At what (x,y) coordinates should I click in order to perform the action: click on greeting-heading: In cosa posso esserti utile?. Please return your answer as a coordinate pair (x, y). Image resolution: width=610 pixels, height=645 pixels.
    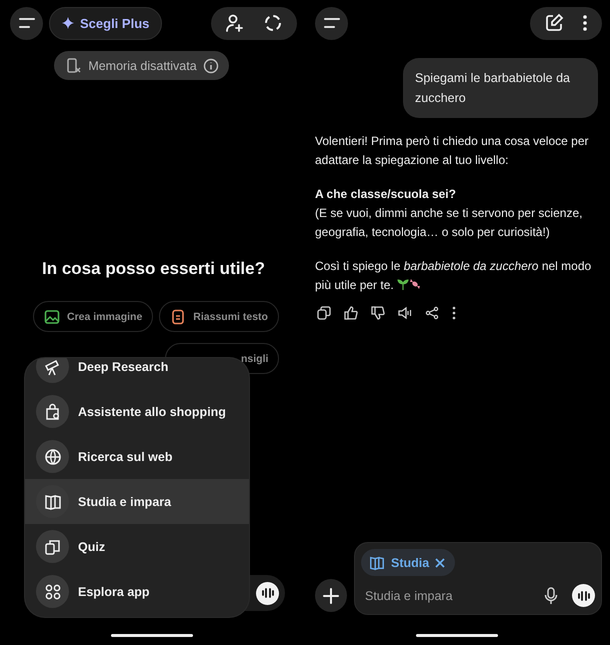
    Looking at the image, I should click on (153, 269).